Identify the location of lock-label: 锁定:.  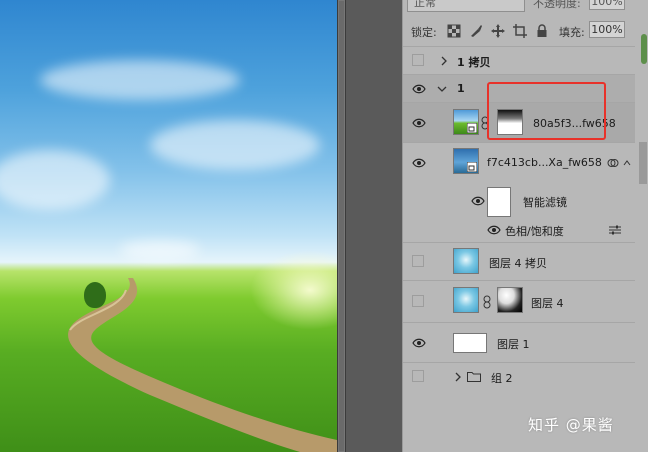
(424, 32).